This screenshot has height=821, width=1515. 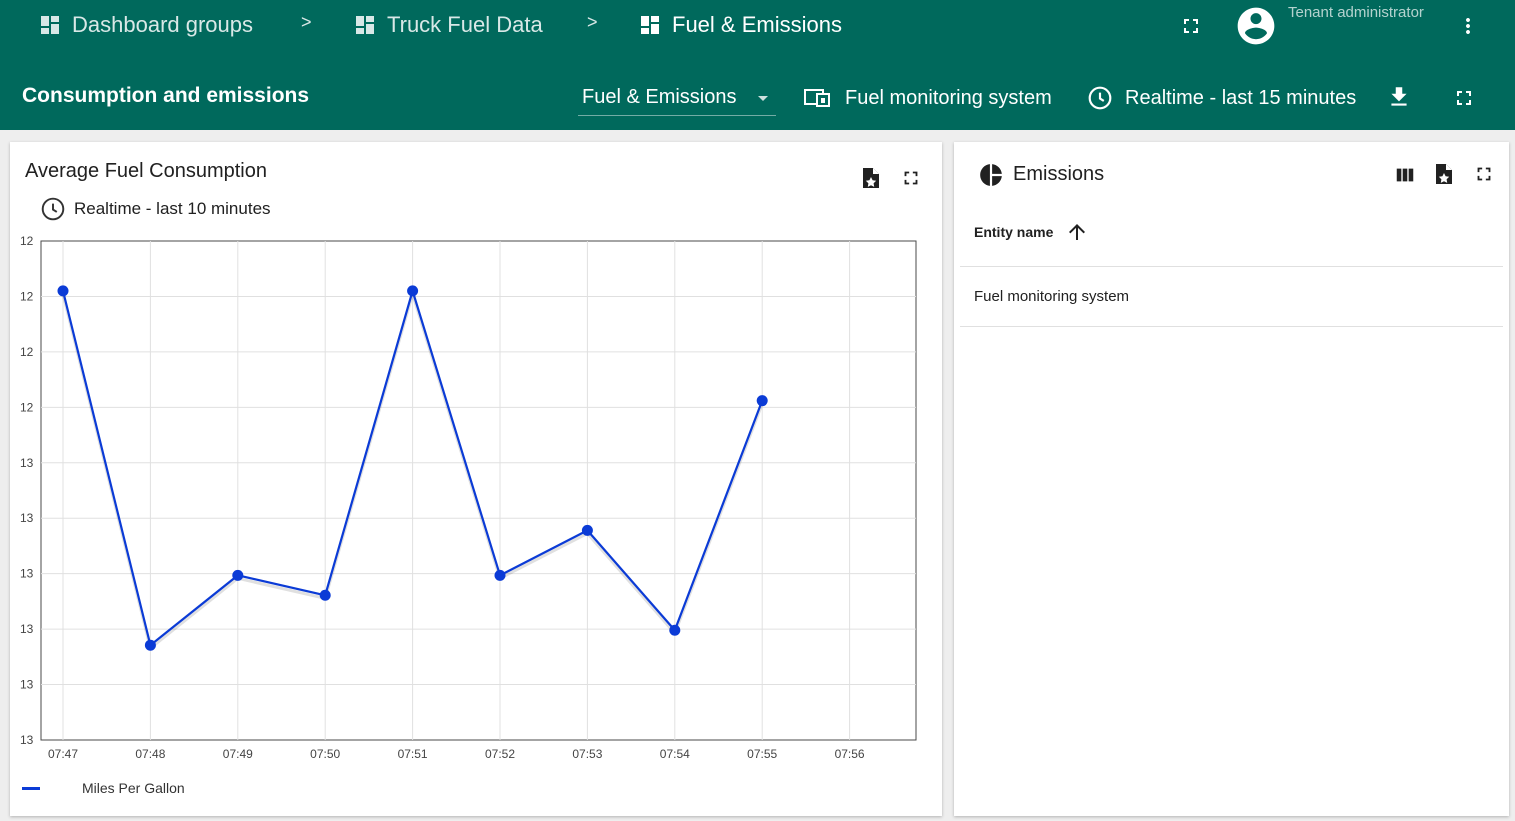 What do you see at coordinates (133, 788) in the screenshot?
I see `legend-label: Miles Per Gallon` at bounding box center [133, 788].